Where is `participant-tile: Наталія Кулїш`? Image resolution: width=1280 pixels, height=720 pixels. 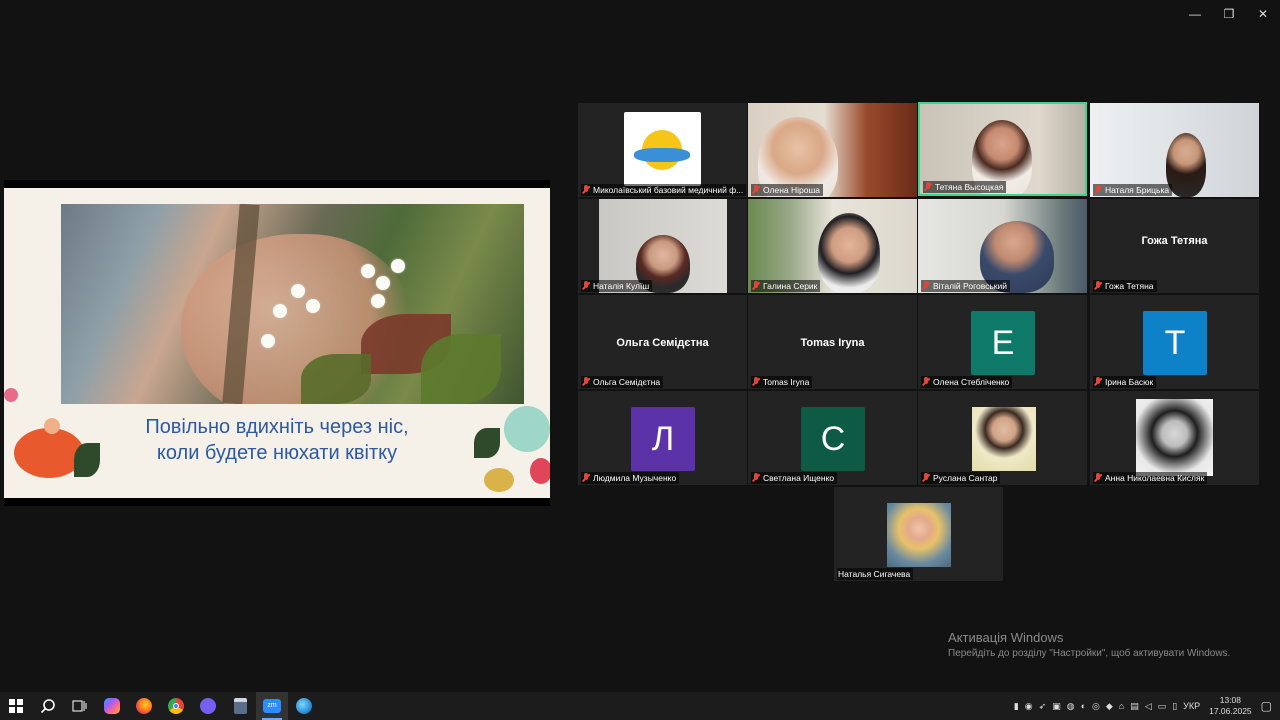 participant-tile: Наталія Кулїш is located at coordinates (662, 246).